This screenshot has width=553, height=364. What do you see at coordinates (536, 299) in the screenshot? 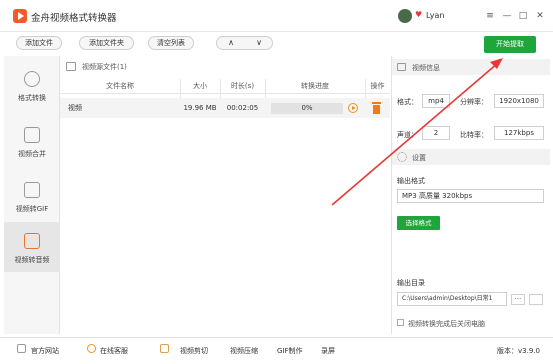
I see `open-folder-icon` at bounding box center [536, 299].